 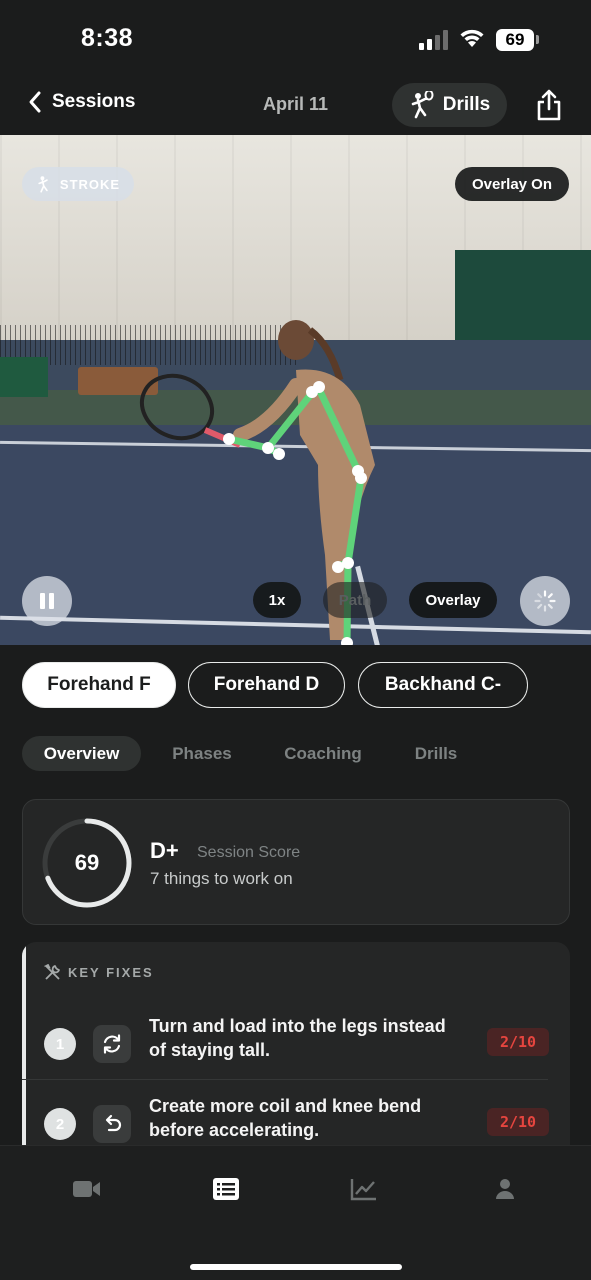 What do you see at coordinates (466, 104) in the screenshot?
I see `drills-label: Drills` at bounding box center [466, 104].